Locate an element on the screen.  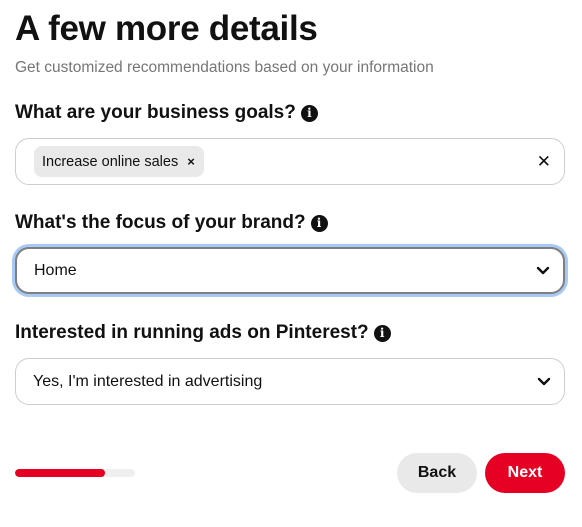
goal-chip-label: Increase online sales is located at coordinates (110, 161).